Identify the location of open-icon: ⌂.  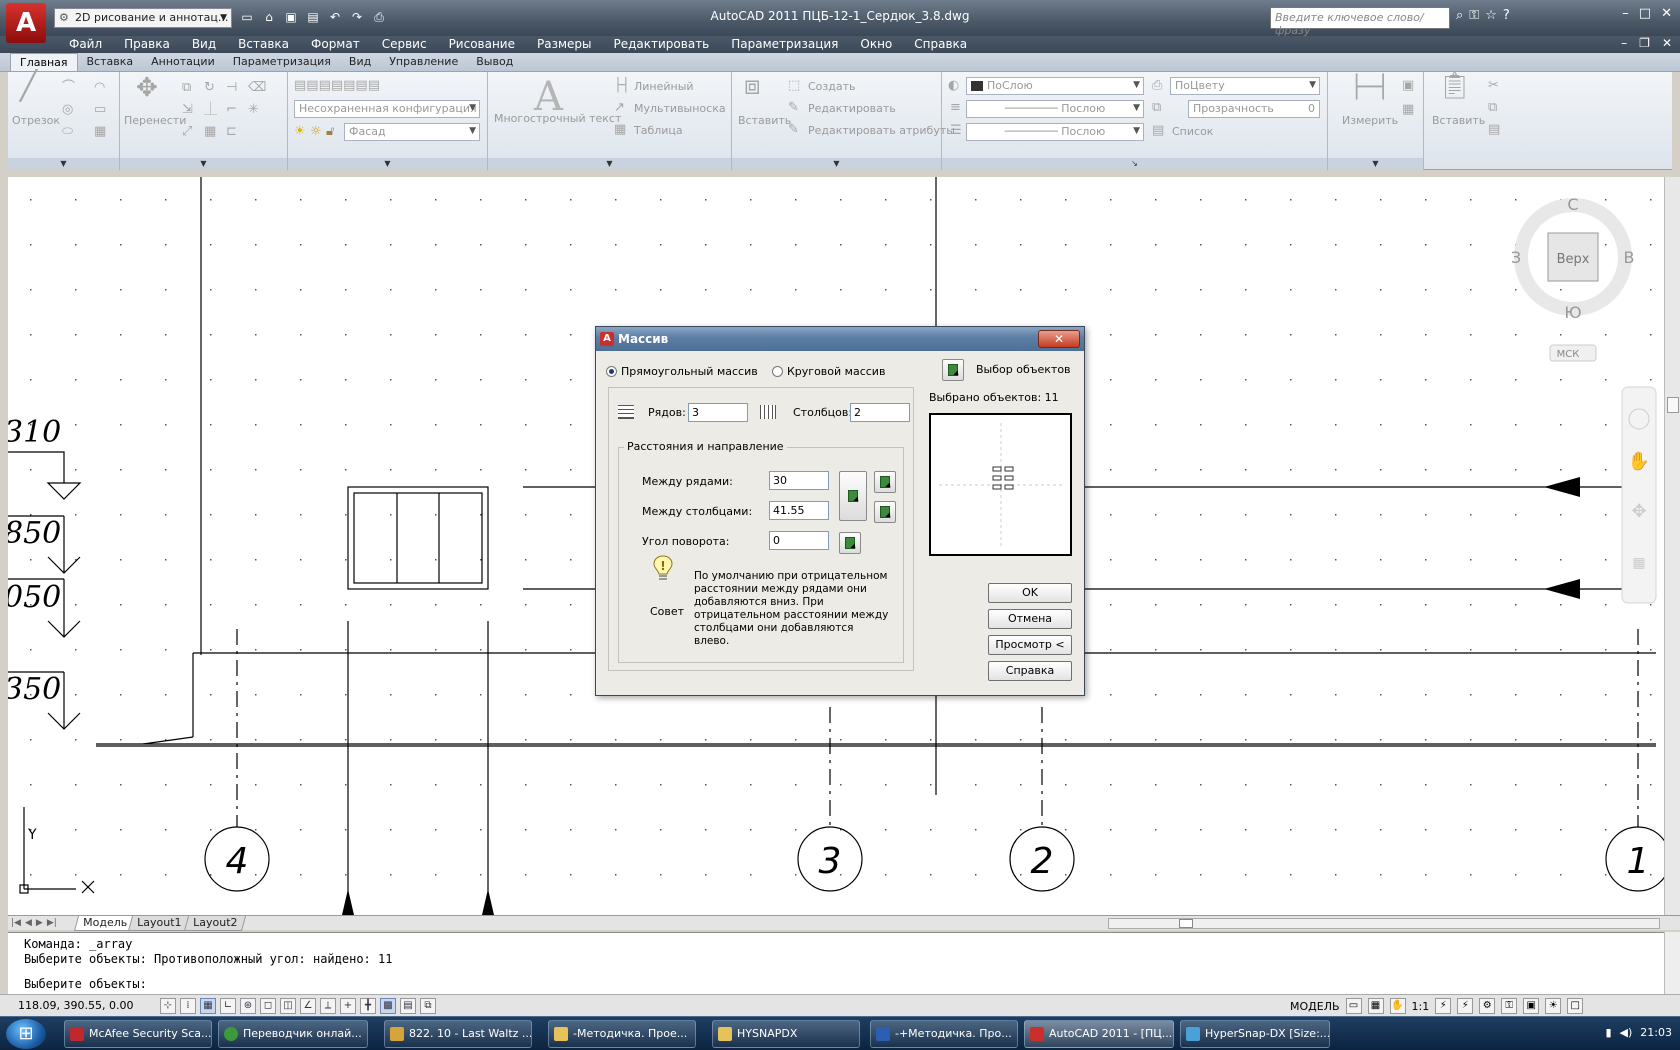
(269, 17).